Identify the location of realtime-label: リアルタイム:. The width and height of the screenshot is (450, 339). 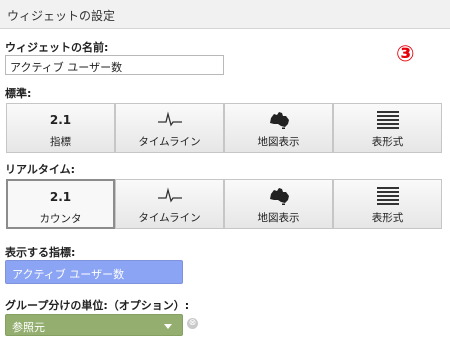
(40, 169).